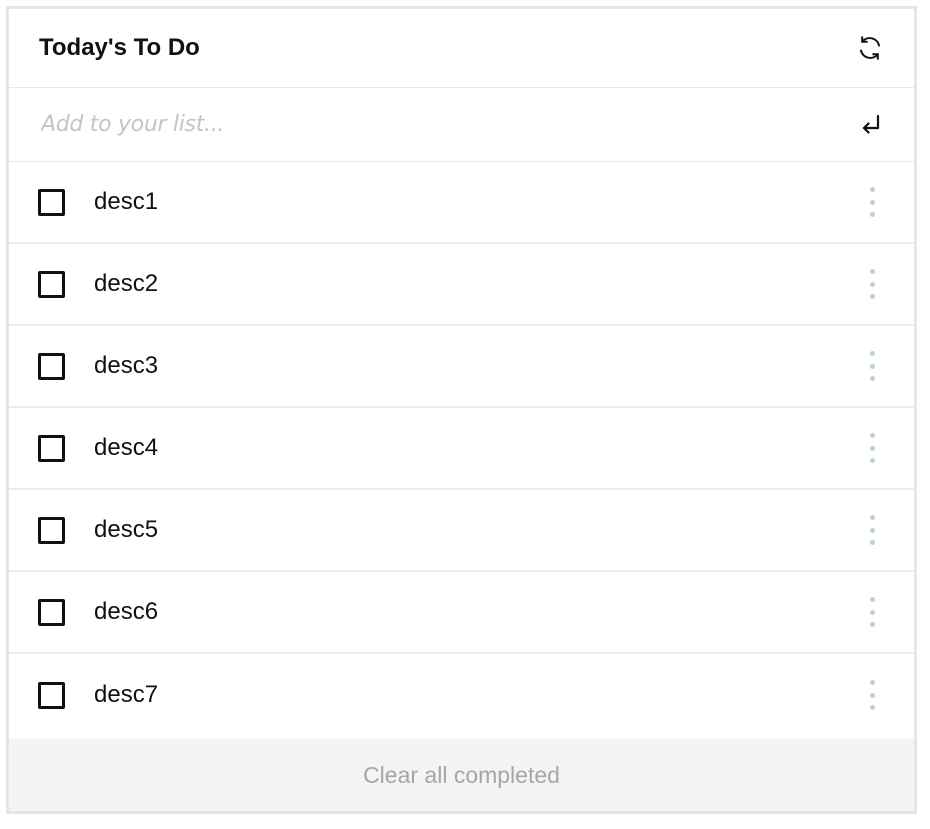 This screenshot has width=930, height=829. What do you see at coordinates (461, 203) in the screenshot?
I see `task-item: desc1` at bounding box center [461, 203].